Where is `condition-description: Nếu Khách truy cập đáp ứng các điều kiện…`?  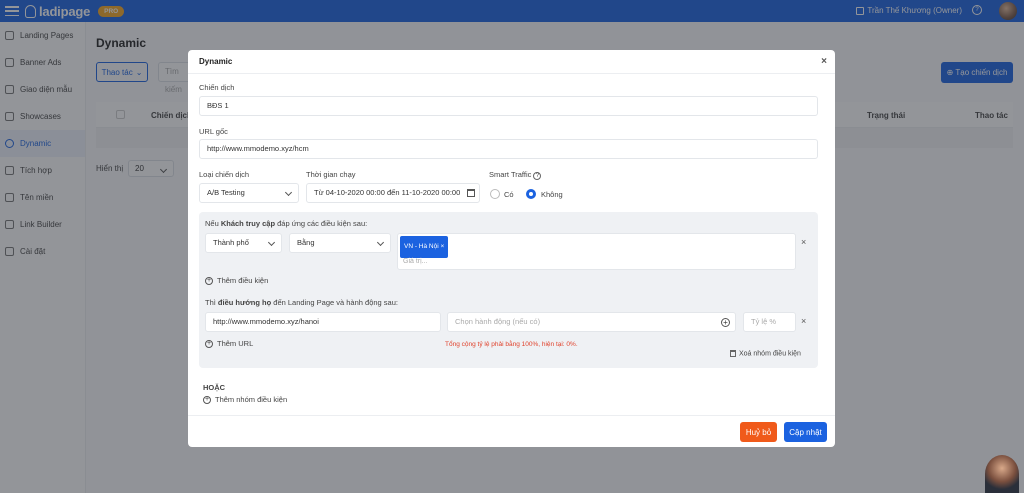
condition-description: Nếu Khách truy cập đáp ứng các điều kiện… is located at coordinates (286, 223).